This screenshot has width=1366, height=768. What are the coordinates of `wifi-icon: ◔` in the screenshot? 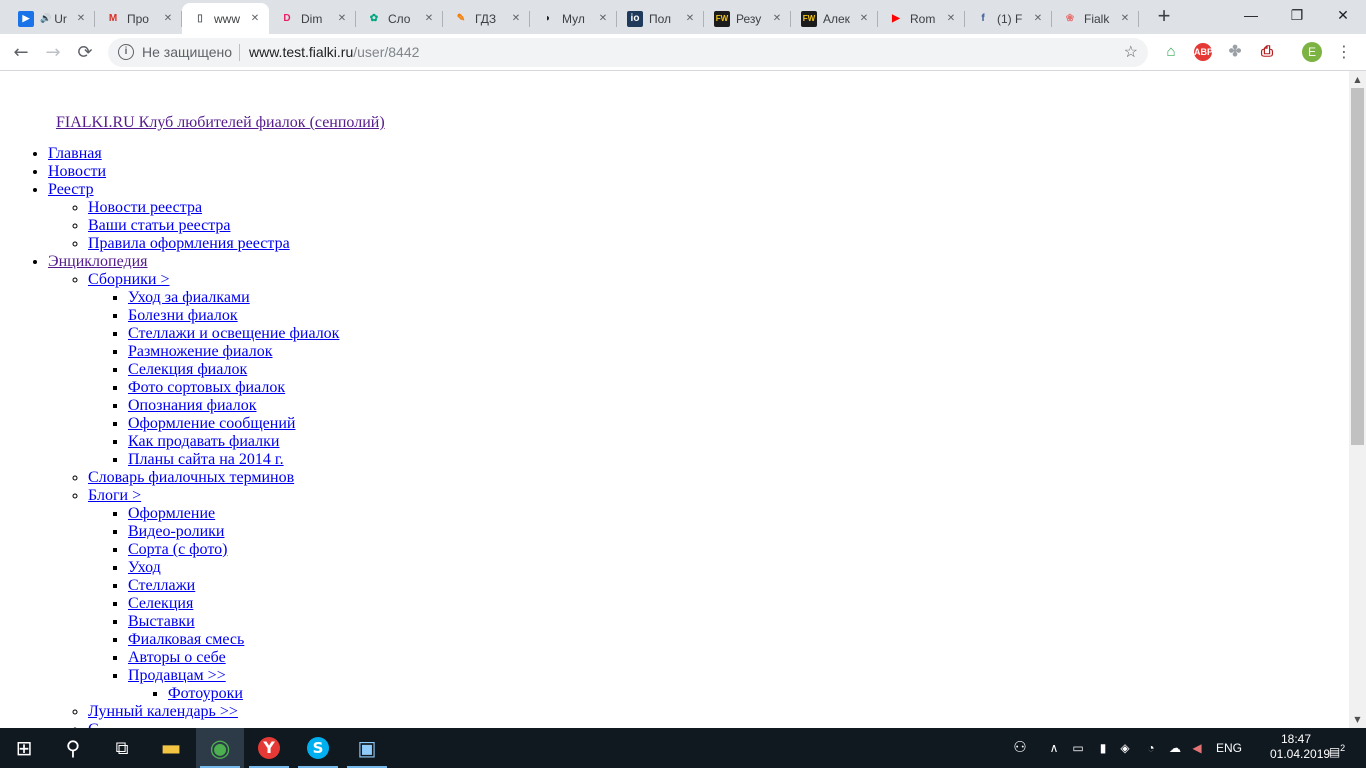 It's located at (1151, 748).